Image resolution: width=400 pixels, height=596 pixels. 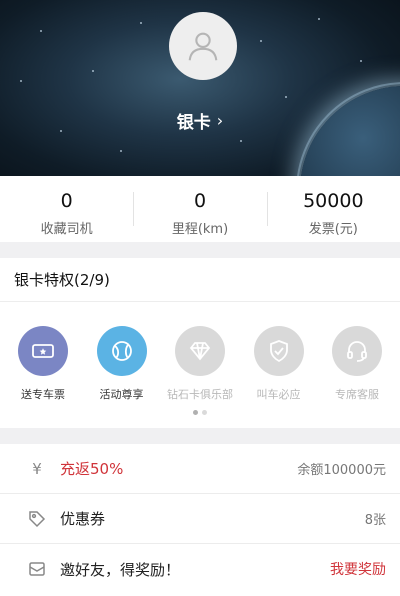 I want to click on coupon-count: 8张, so click(x=375, y=520).